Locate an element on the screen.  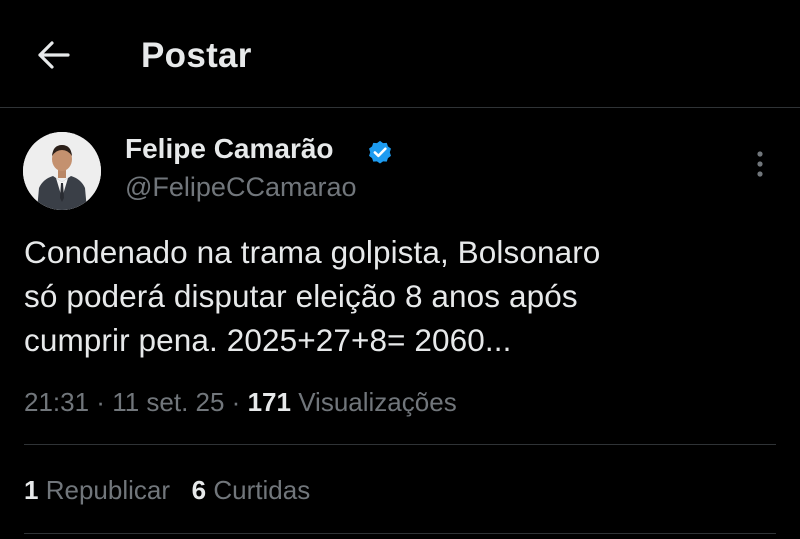
likes-label: Curtidas is located at coordinates (262, 490).